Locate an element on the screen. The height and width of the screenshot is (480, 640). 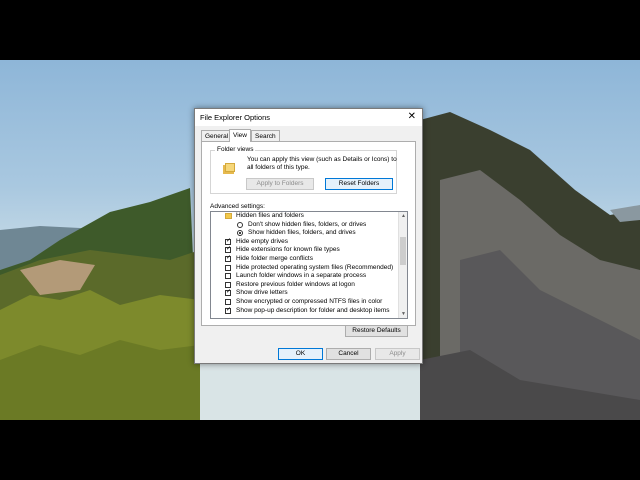
close-icon: ✕ is located at coordinates (412, 116).